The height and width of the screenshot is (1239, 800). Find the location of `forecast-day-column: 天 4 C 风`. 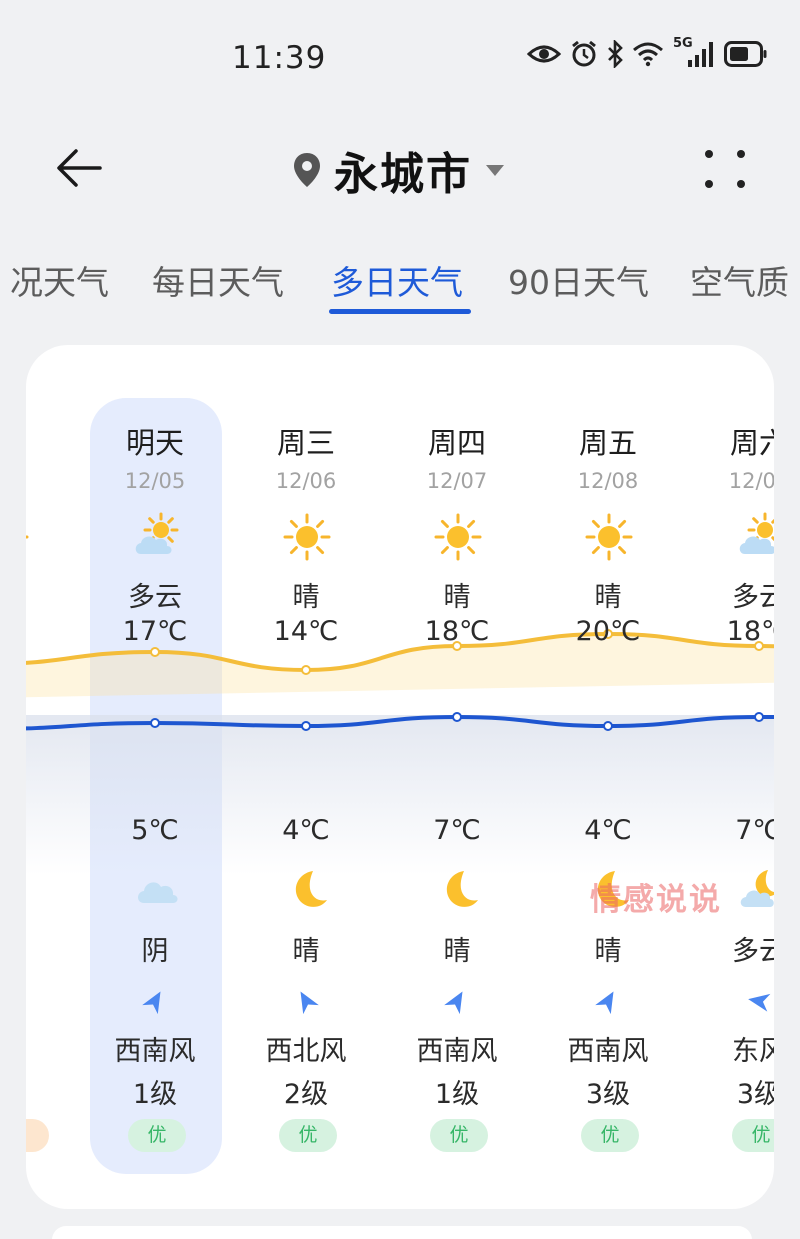

forecast-day-column: 天 4 C 风 is located at coordinates (52, 777).